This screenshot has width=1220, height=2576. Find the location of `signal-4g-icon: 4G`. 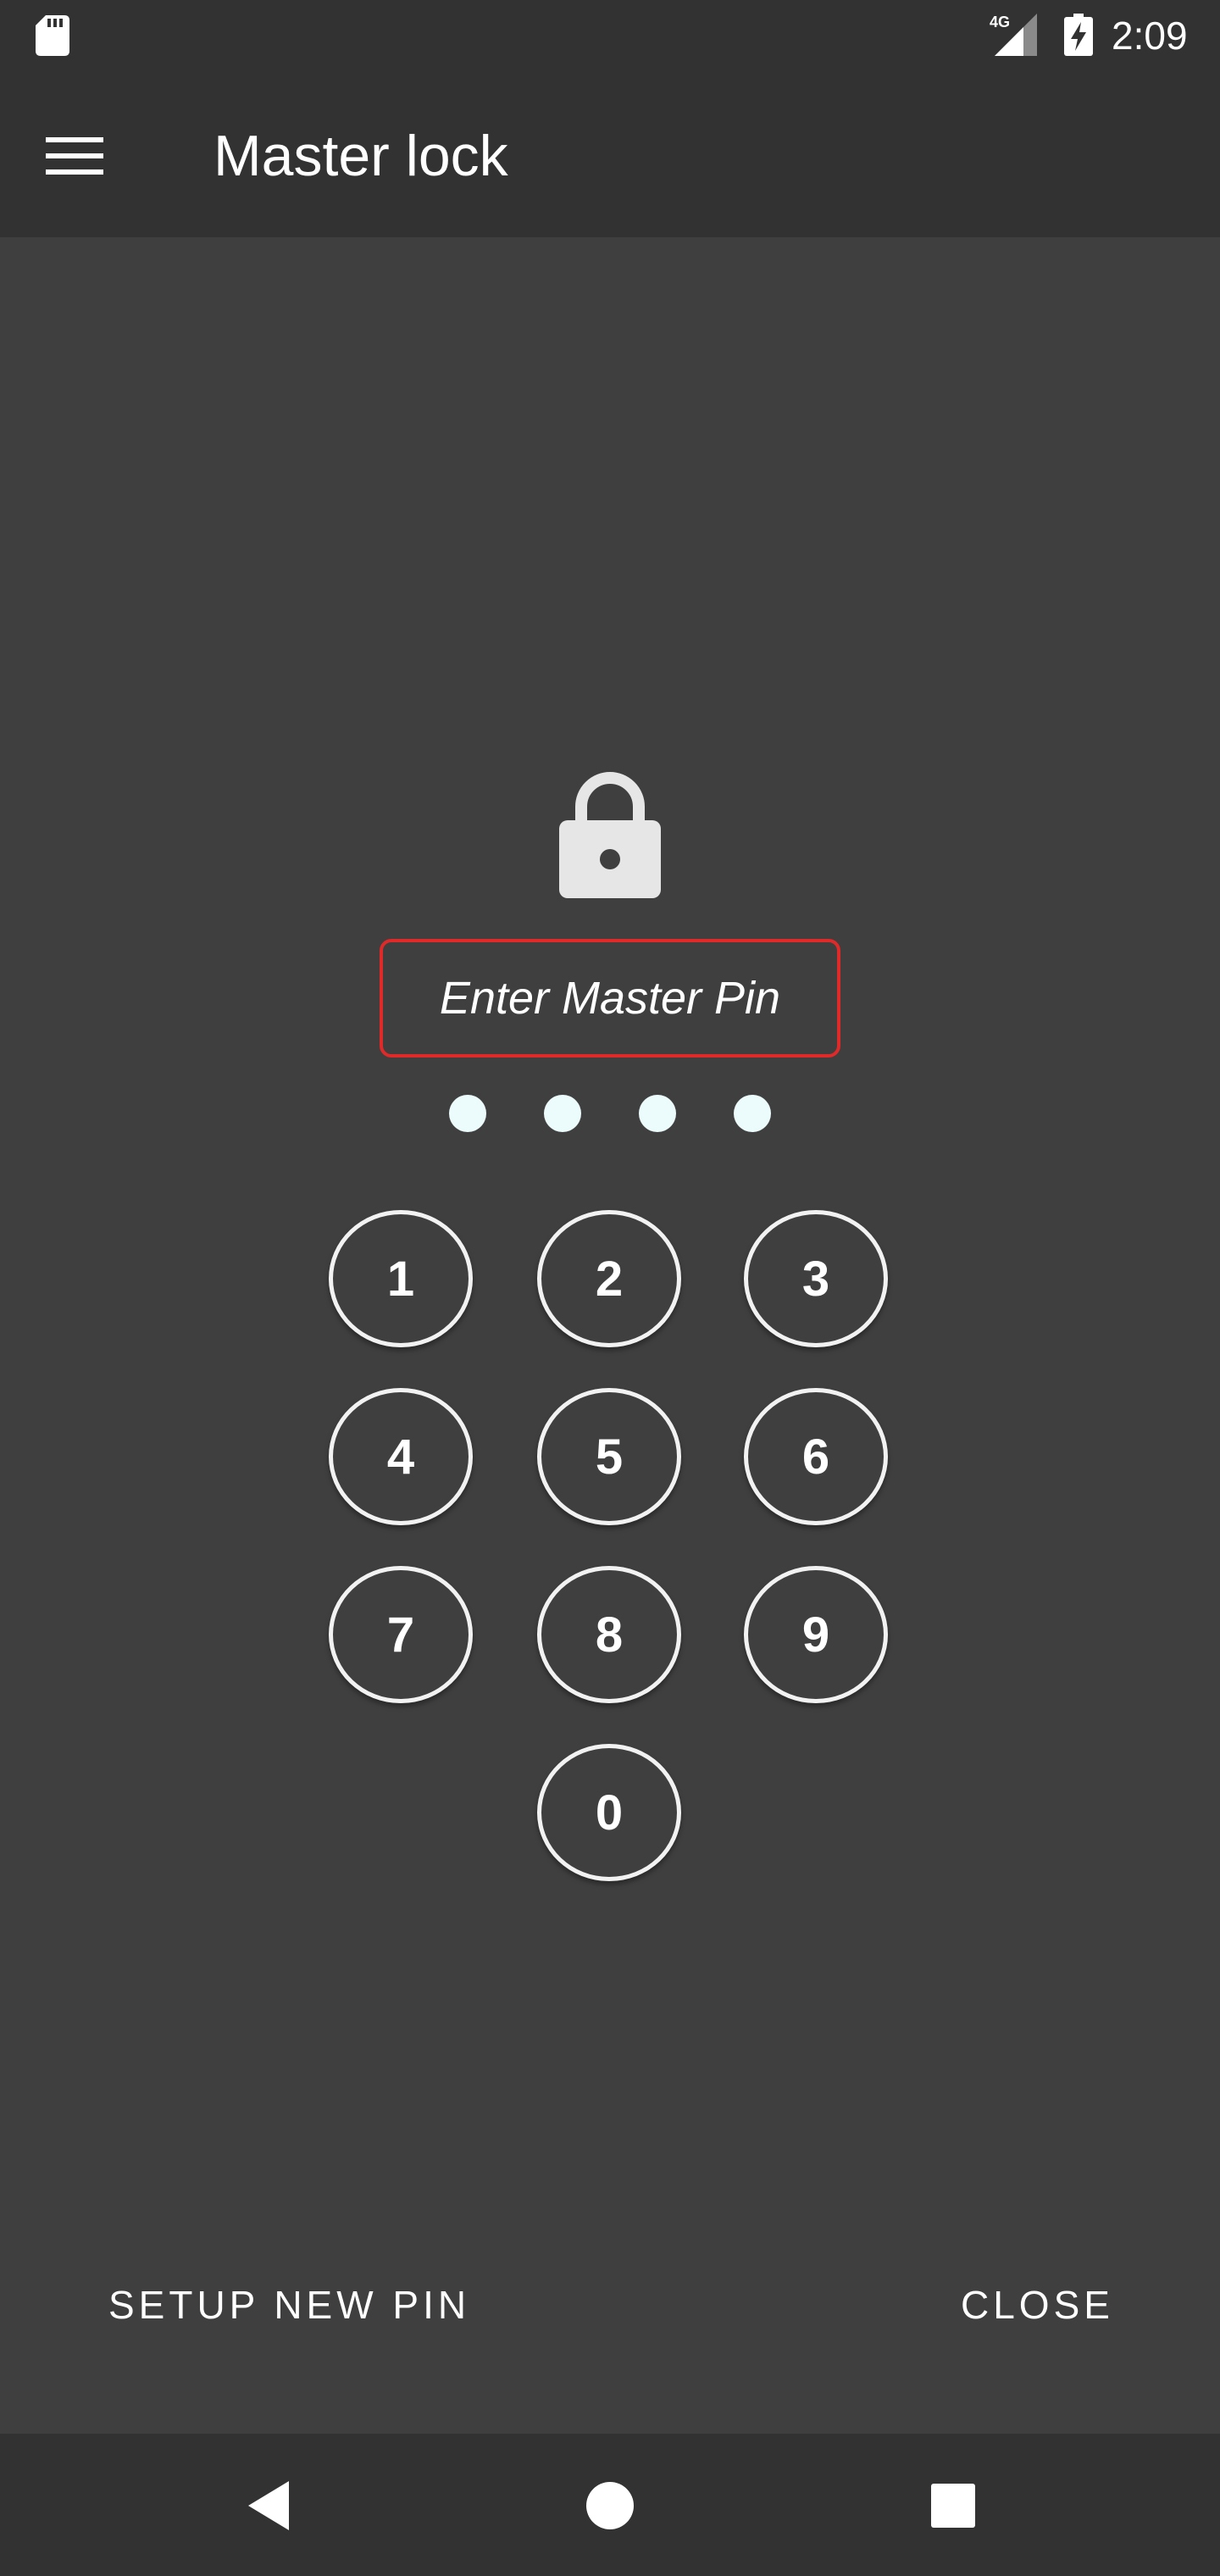

signal-4g-icon: 4G is located at coordinates (1013, 35).